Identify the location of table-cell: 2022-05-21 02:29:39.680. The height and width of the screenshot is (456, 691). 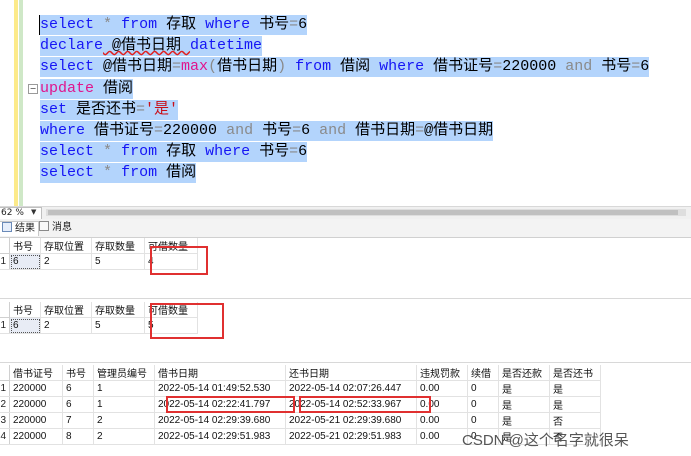
(351, 420).